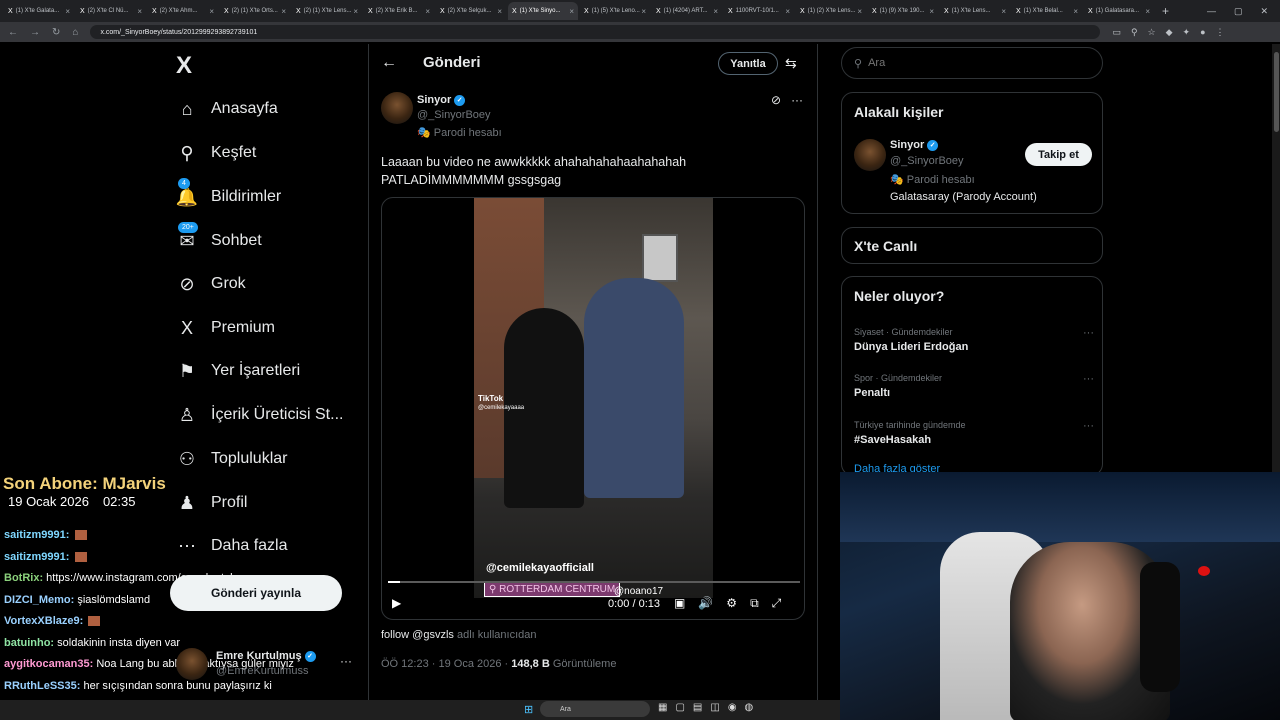 The width and height of the screenshot is (1280, 720). What do you see at coordinates (870, 155) in the screenshot?
I see `related-avatar` at bounding box center [870, 155].